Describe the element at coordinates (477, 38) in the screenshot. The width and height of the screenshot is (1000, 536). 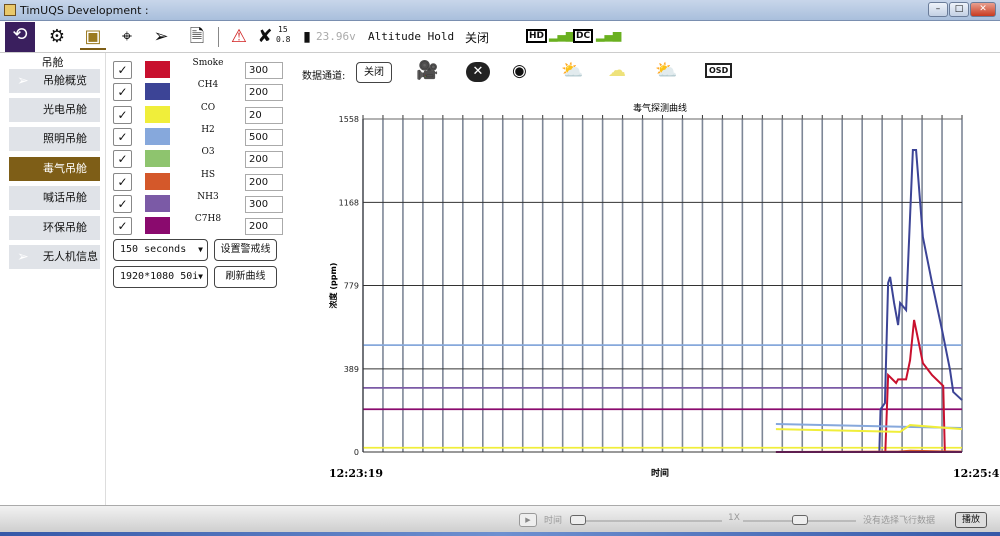
I see `flight-mode-state: 关闭` at that location.